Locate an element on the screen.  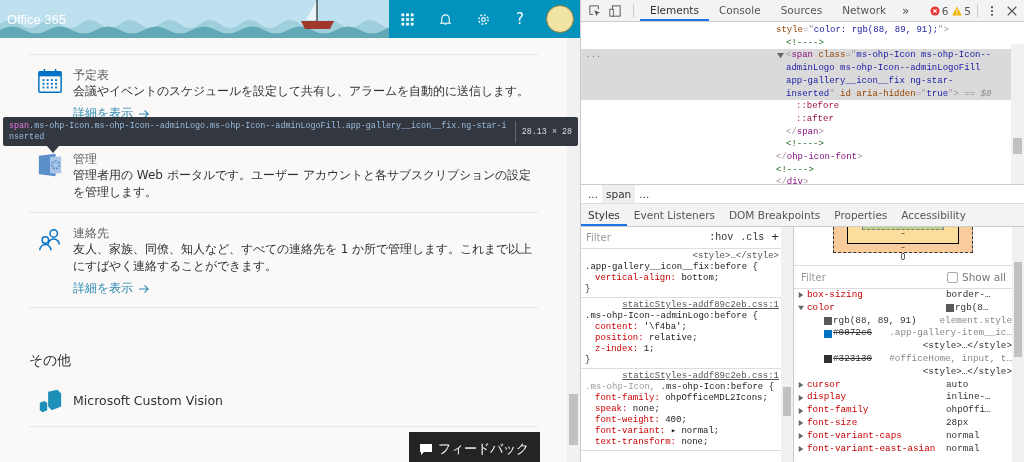
calendar-icon is located at coordinates (50, 81).